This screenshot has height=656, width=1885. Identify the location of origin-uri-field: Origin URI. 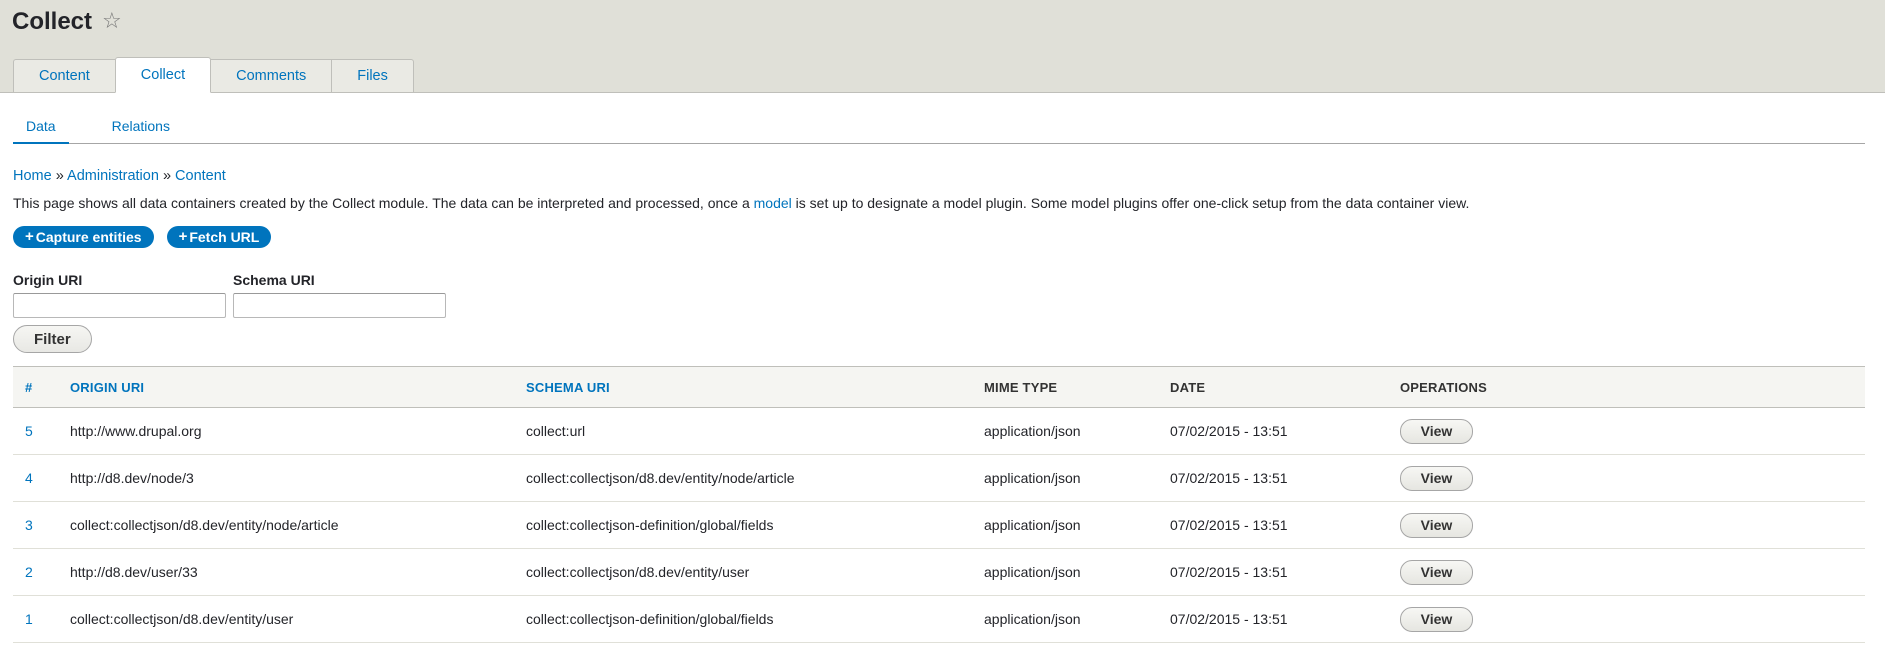
(119, 295).